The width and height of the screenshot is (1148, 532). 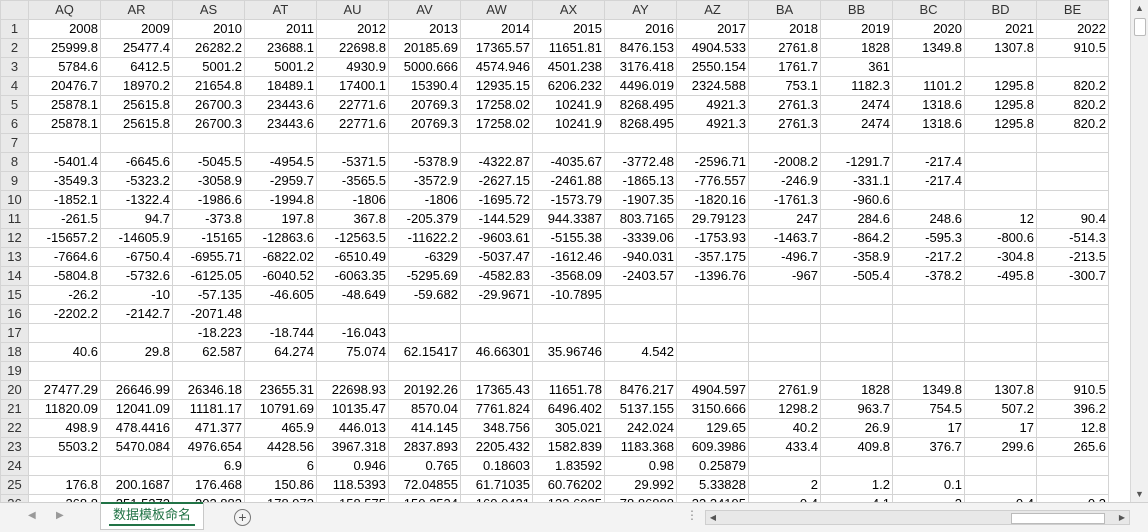 I want to click on cell: 284.6, so click(x=856, y=219).